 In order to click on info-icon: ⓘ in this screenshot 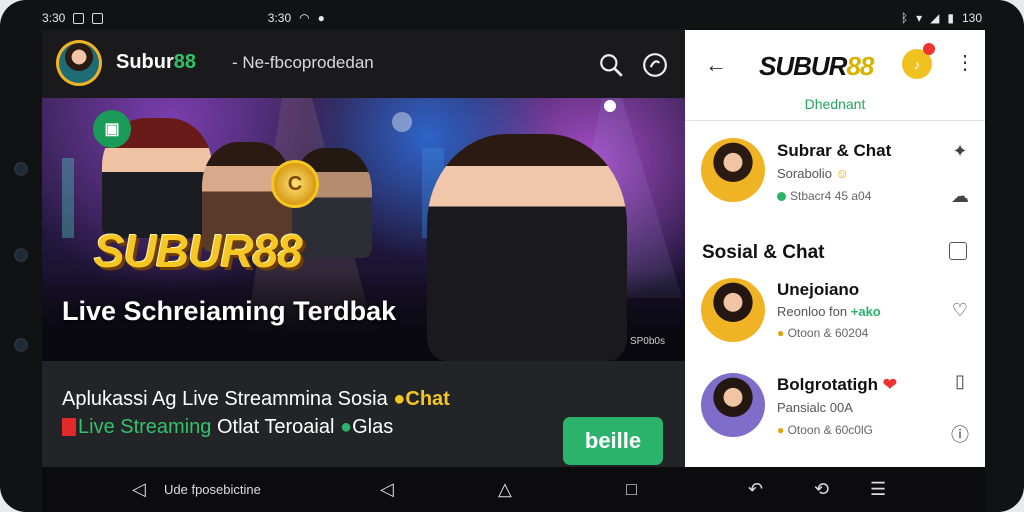, I will do `click(960, 433)`.